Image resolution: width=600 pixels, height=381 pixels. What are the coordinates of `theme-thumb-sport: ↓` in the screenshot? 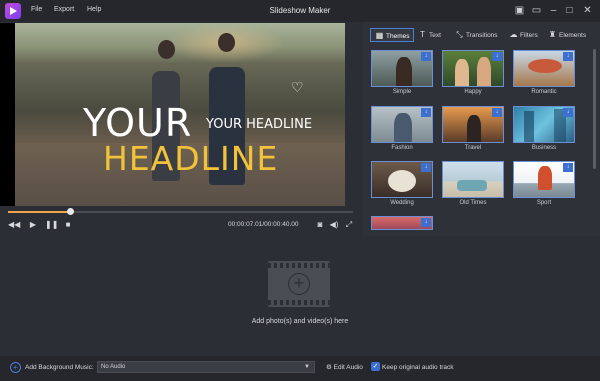 It's located at (544, 179).